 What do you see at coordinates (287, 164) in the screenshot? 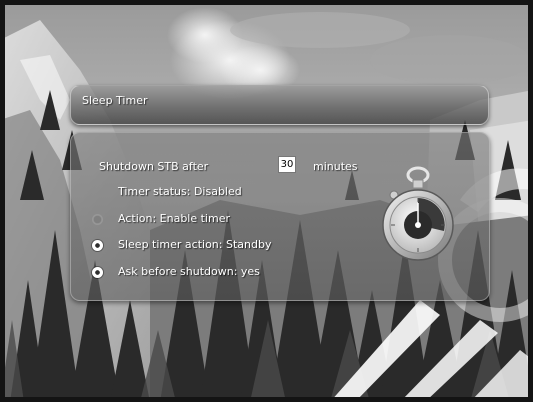
I see `shutdown-minutes-input: 30` at bounding box center [287, 164].